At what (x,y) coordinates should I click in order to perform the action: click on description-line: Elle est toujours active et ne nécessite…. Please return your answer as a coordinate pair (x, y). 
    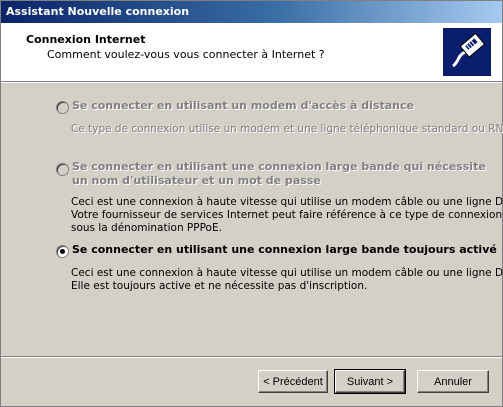
    Looking at the image, I should click on (219, 286).